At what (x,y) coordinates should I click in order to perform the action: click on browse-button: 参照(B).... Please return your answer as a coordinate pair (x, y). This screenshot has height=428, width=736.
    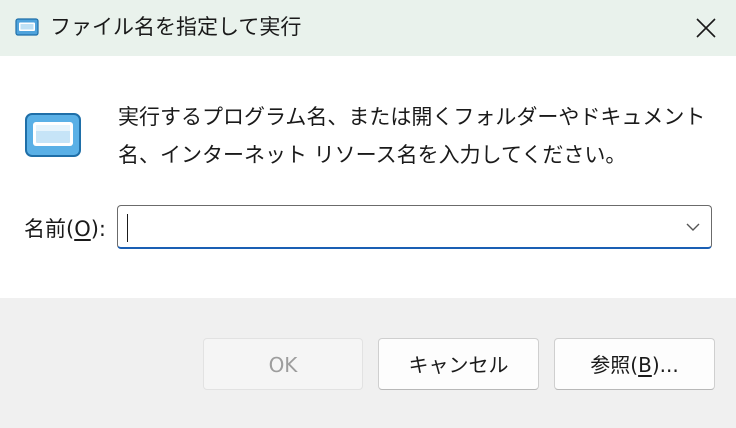
    Looking at the image, I should click on (634, 364).